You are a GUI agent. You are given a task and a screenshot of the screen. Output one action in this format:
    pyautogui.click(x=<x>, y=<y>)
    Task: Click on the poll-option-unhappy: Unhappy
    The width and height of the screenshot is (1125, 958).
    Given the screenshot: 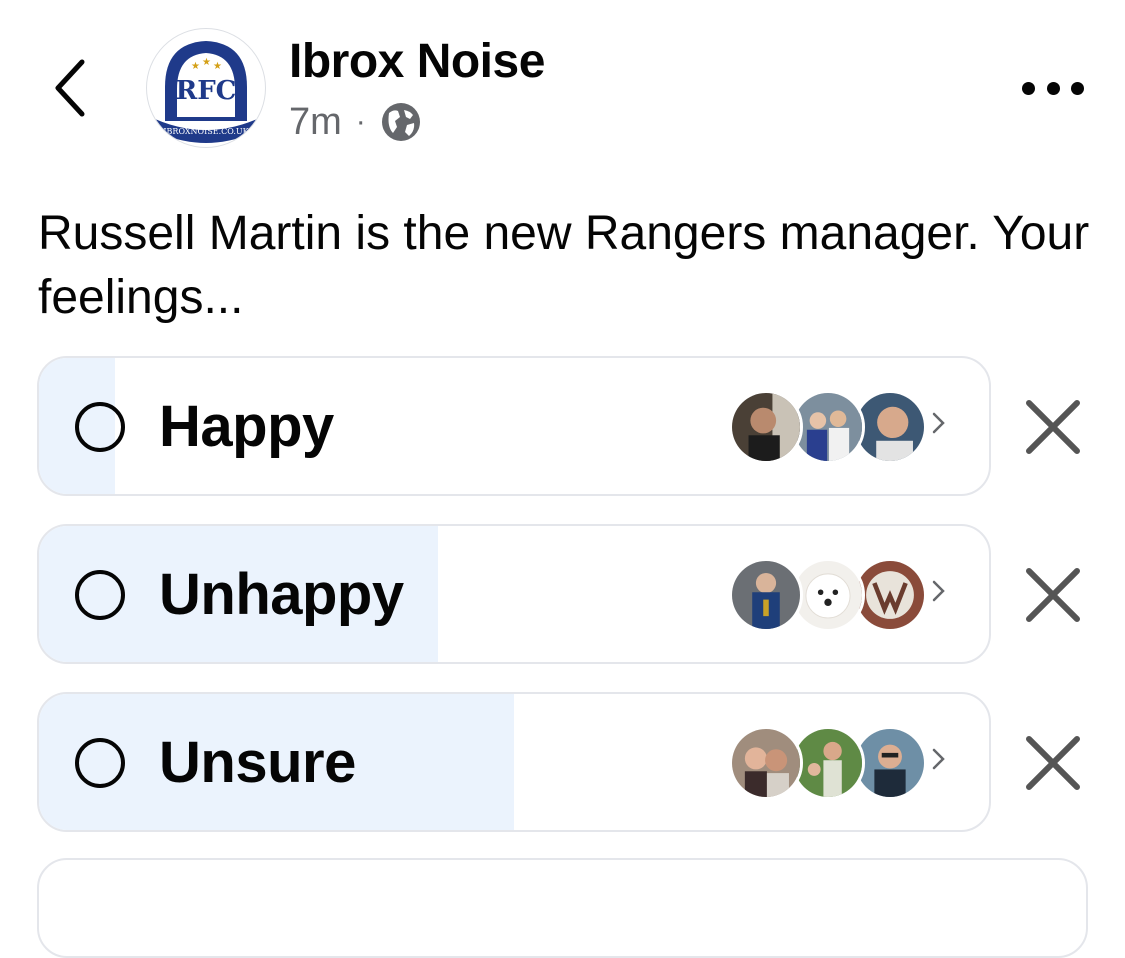 What is the action you would take?
    pyautogui.click(x=514, y=594)
    